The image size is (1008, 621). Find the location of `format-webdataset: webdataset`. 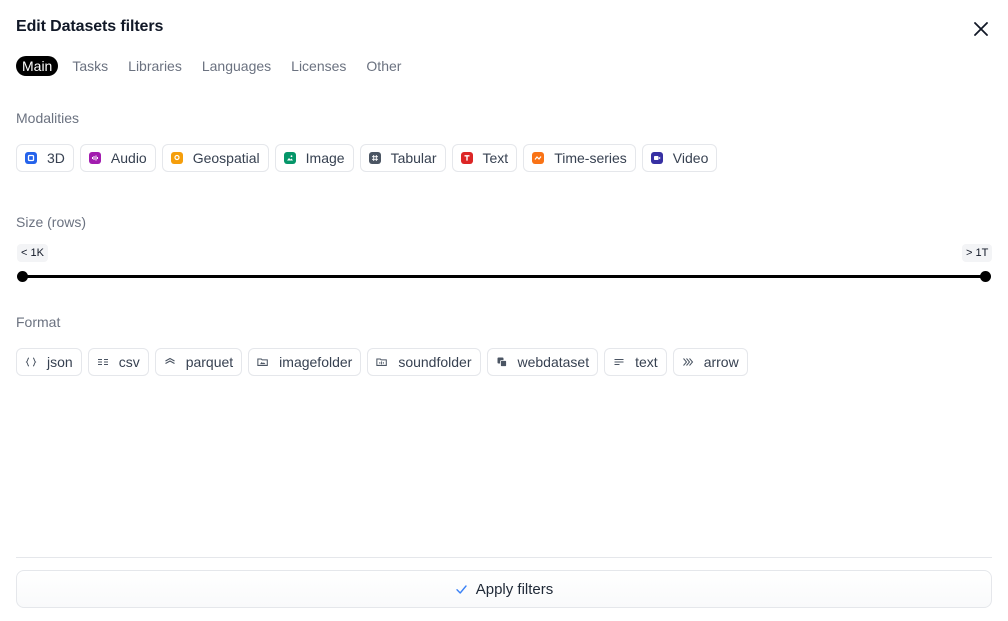

format-webdataset: webdataset is located at coordinates (542, 362).